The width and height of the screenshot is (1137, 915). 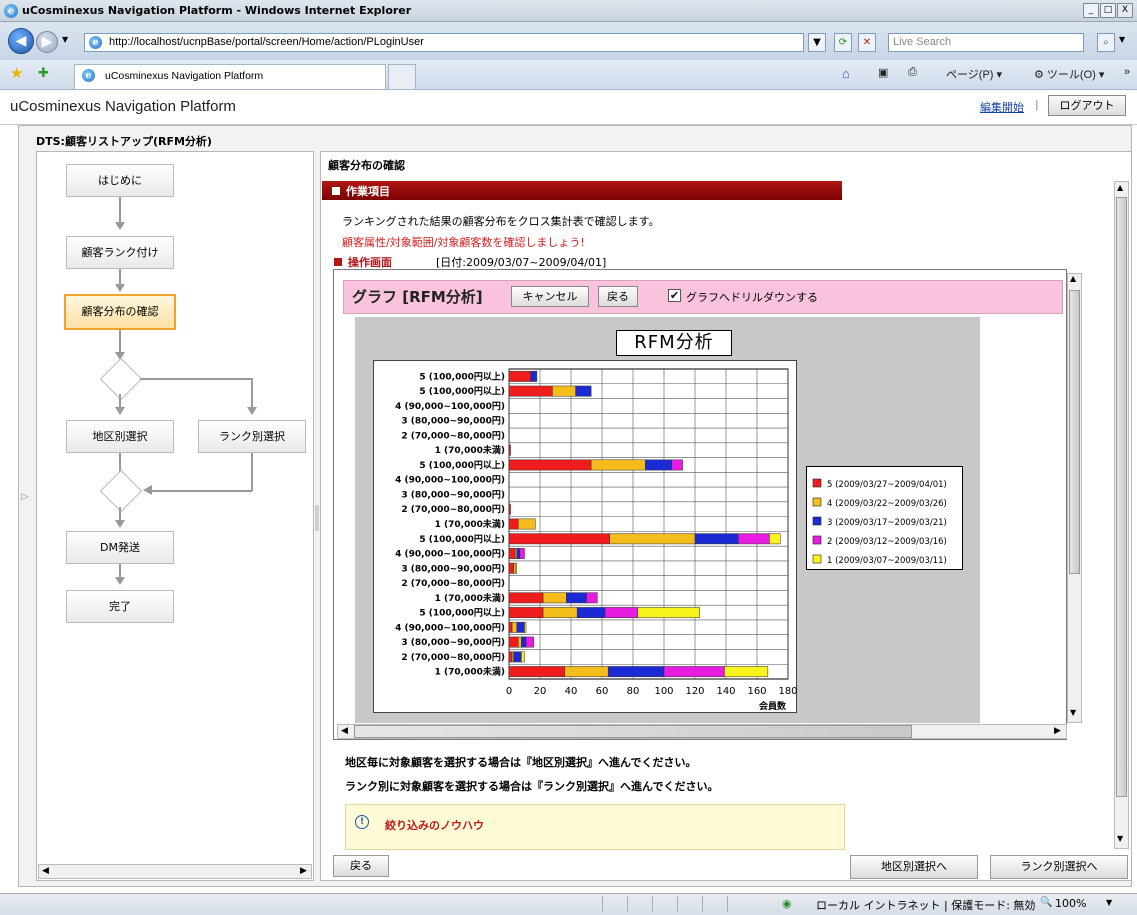 What do you see at coordinates (521, 762) in the screenshot?
I see `region-select-note: 地区毎に対象顧客を選択する場合は『地区別選択』へ進んでください。` at bounding box center [521, 762].